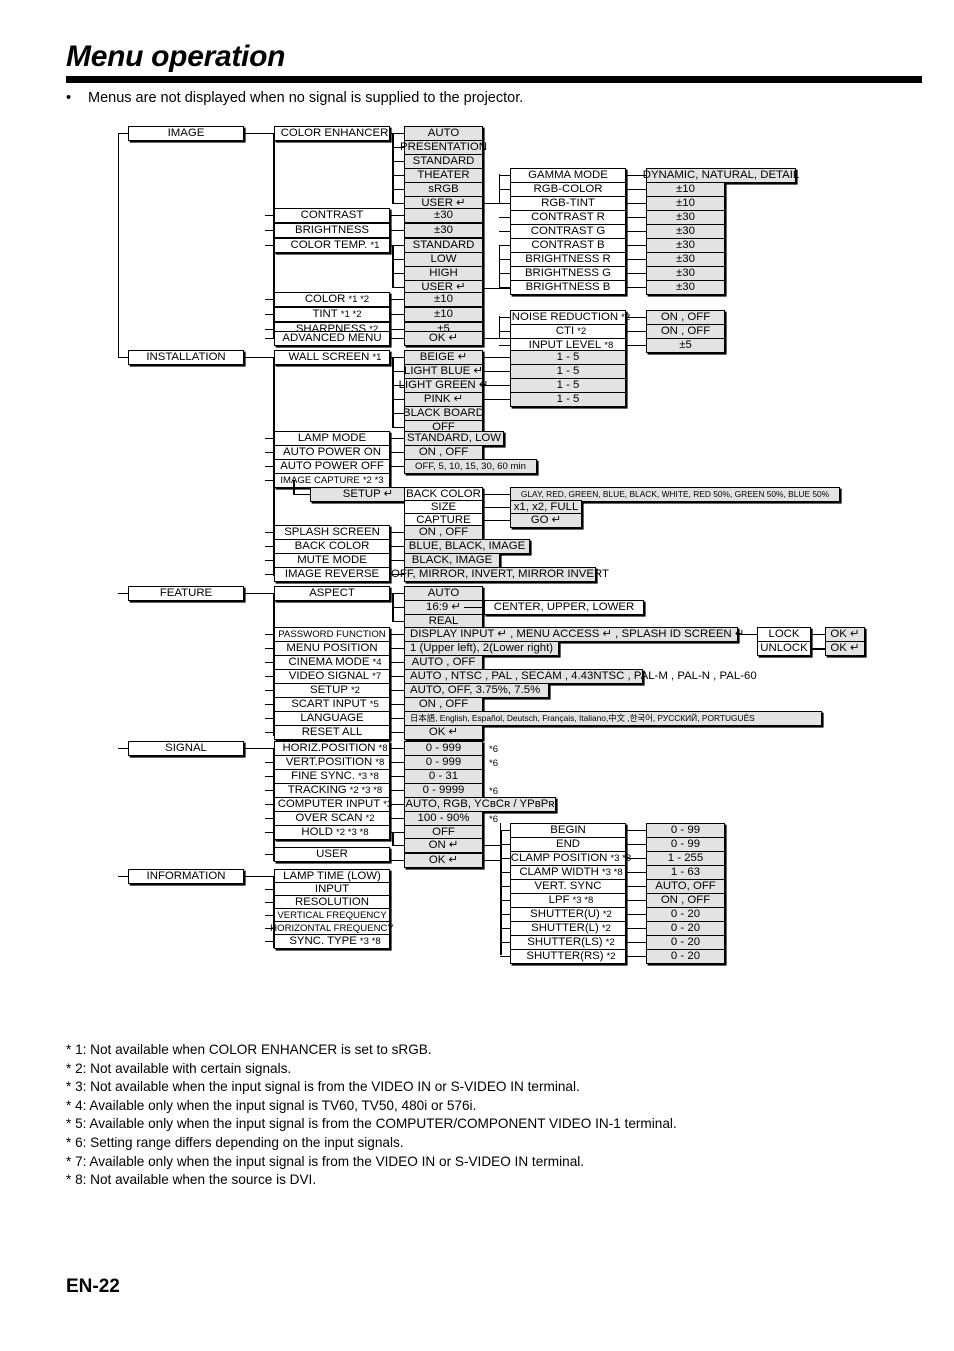 The width and height of the screenshot is (954, 1351). I want to click on value-signal-user-7: 0 - 20, so click(685, 928).